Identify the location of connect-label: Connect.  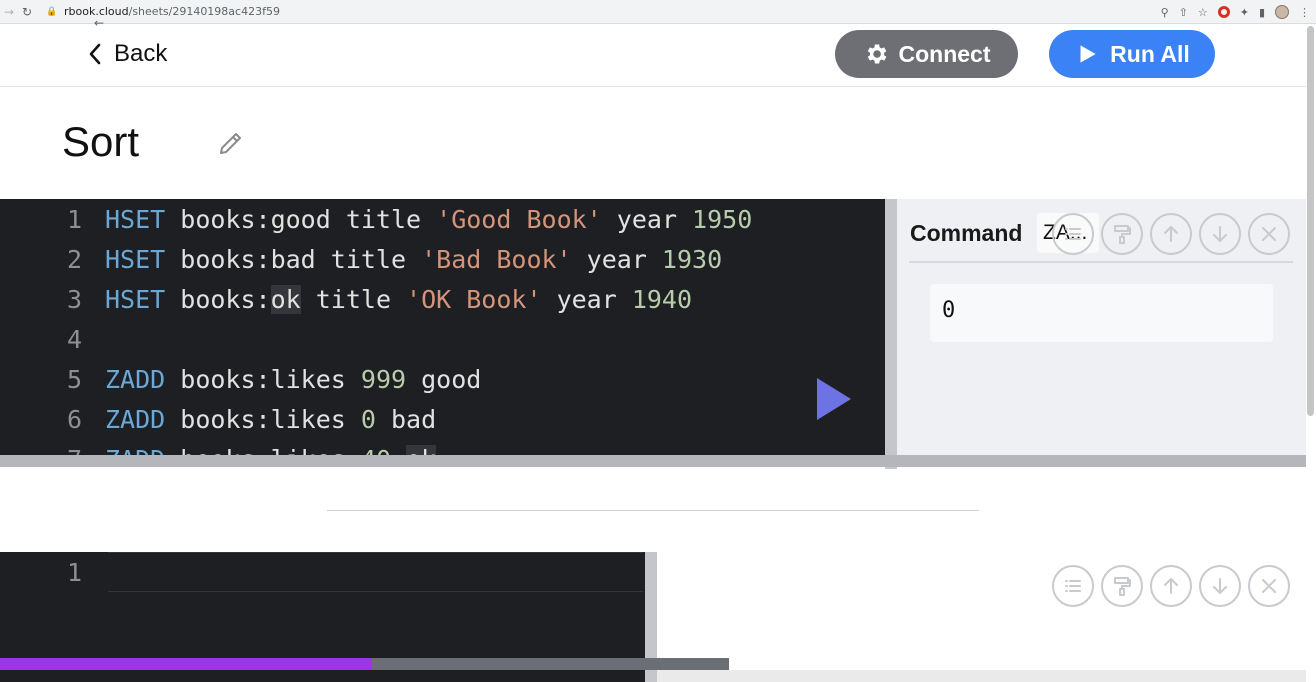
(944, 53).